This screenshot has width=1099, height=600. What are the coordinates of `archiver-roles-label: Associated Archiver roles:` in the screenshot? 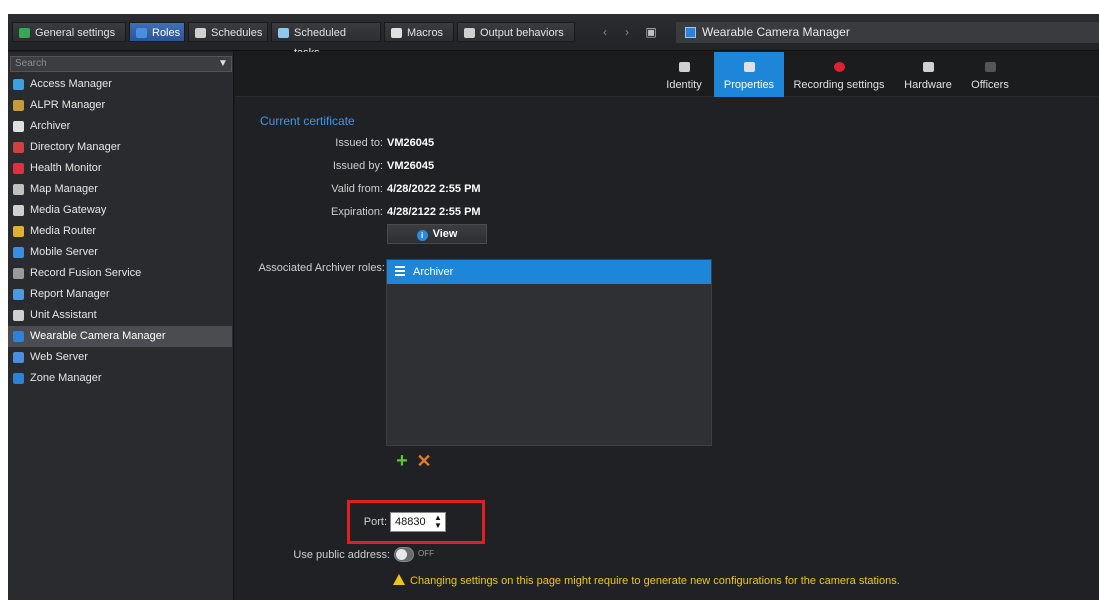 It's located at (321, 268).